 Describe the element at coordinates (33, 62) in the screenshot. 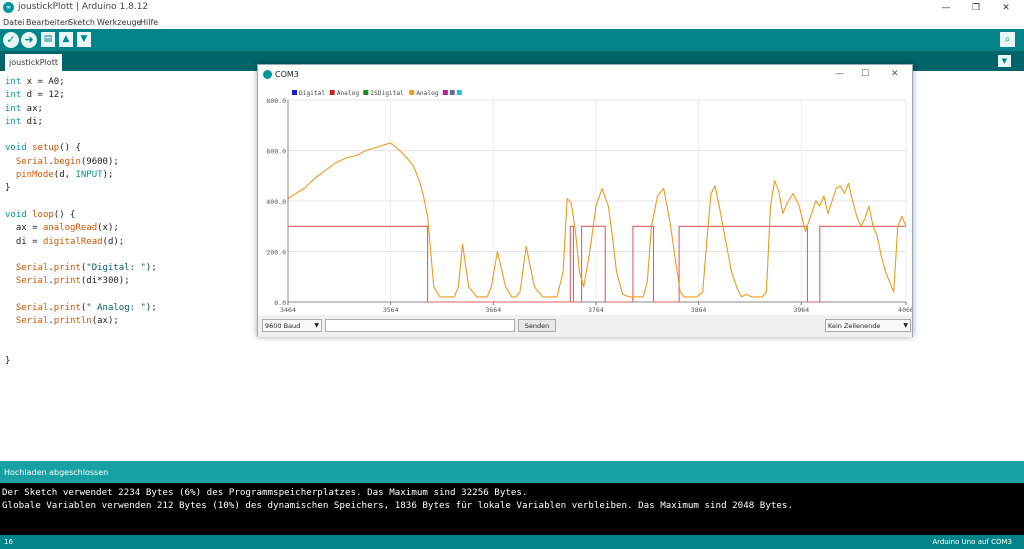

I see `tab-joustickplott: joustickPlott` at that location.